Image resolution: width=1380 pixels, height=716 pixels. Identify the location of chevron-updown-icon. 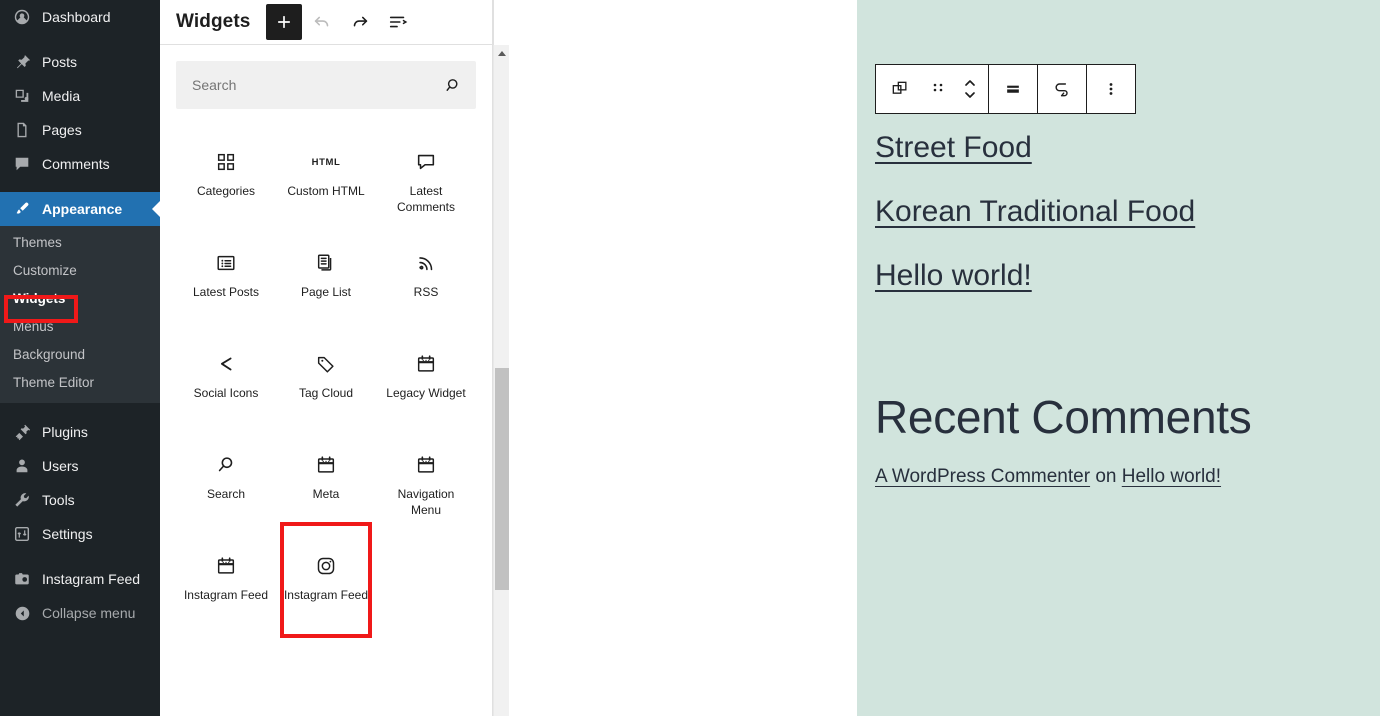
(970, 89).